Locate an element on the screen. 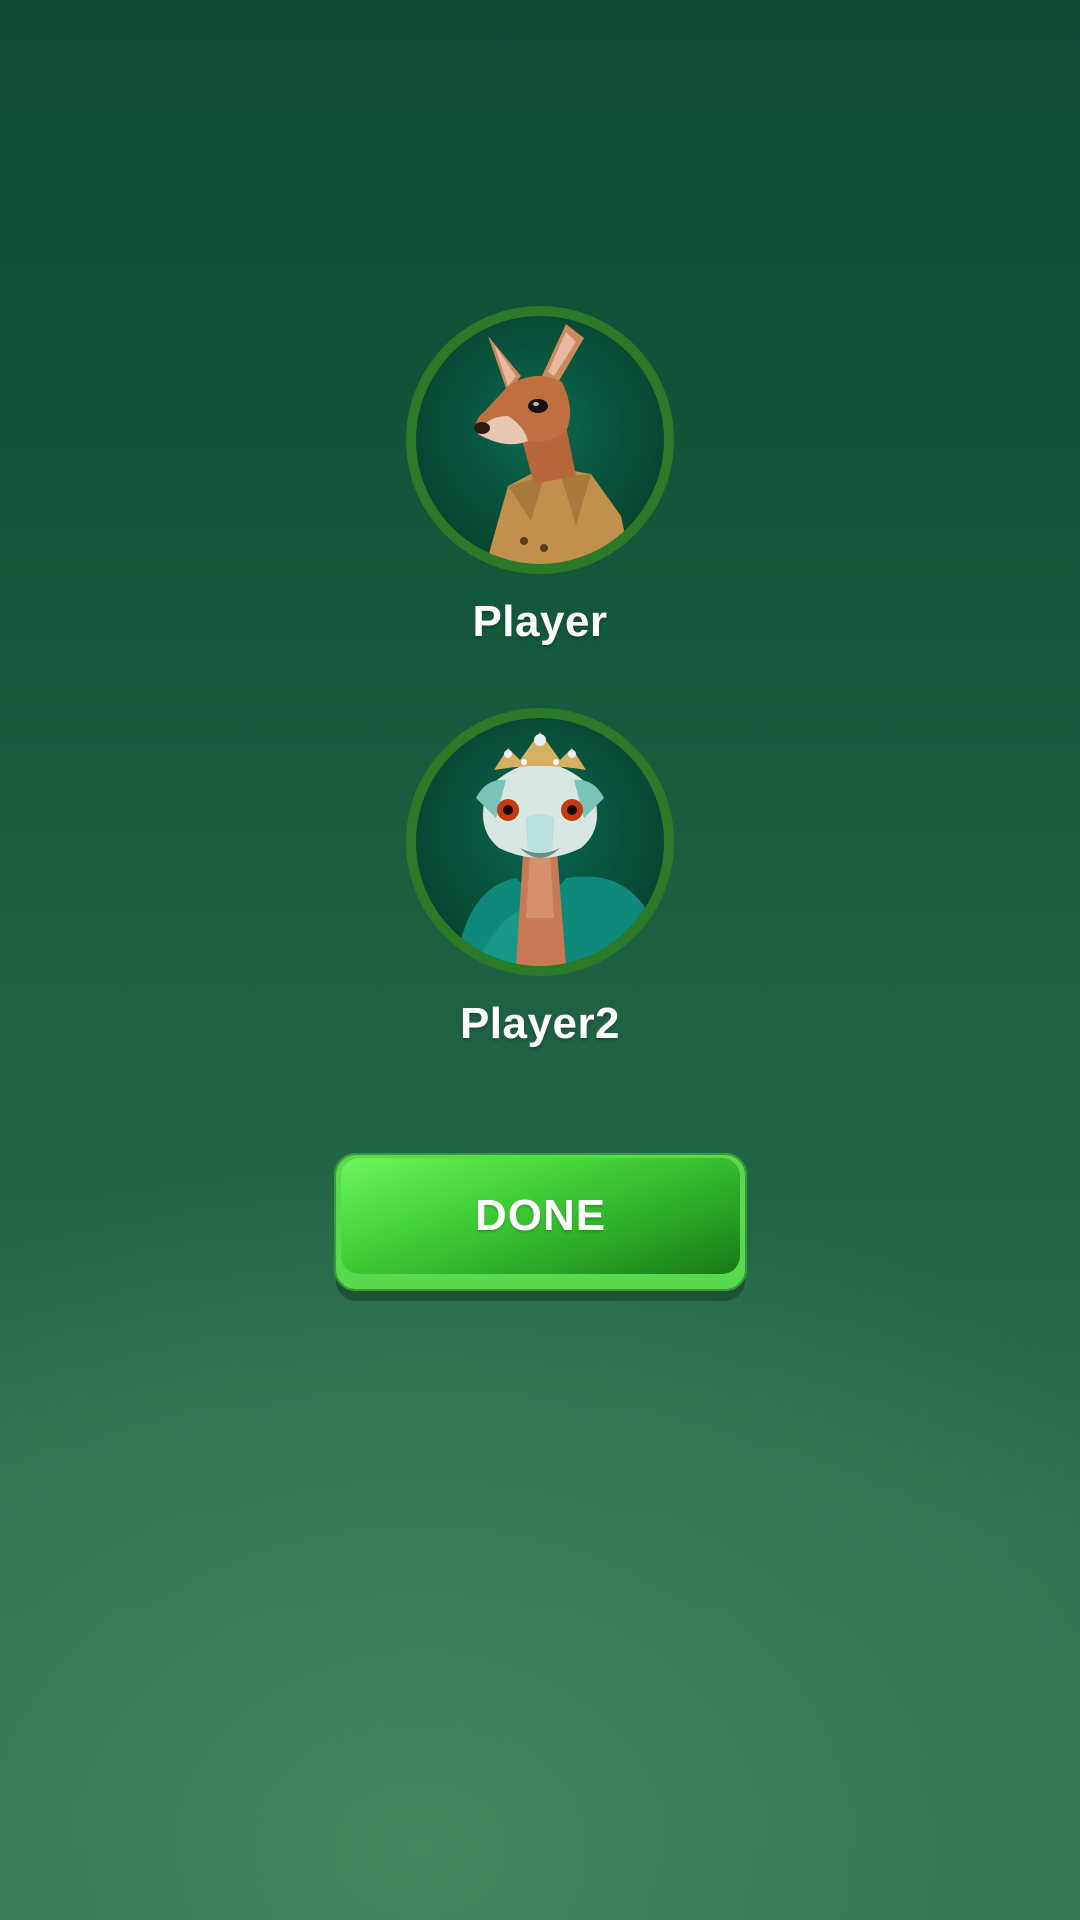 The width and height of the screenshot is (1080, 1920). player-name: Player is located at coordinates (540, 621).